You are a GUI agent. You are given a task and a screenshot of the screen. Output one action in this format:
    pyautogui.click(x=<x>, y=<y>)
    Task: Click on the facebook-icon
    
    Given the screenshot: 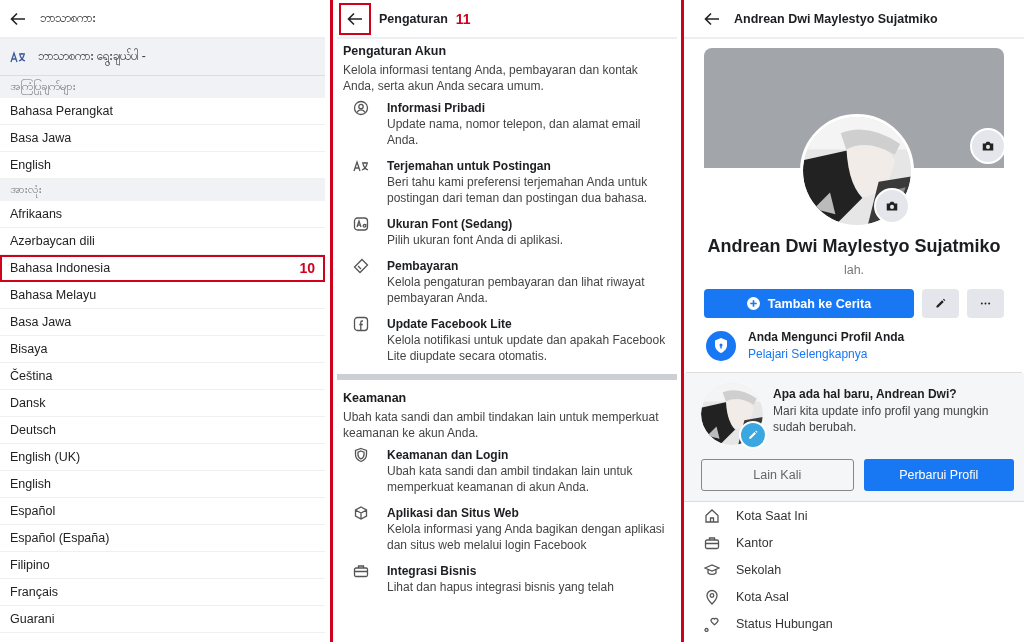 What is the action you would take?
    pyautogui.click(x=361, y=324)
    